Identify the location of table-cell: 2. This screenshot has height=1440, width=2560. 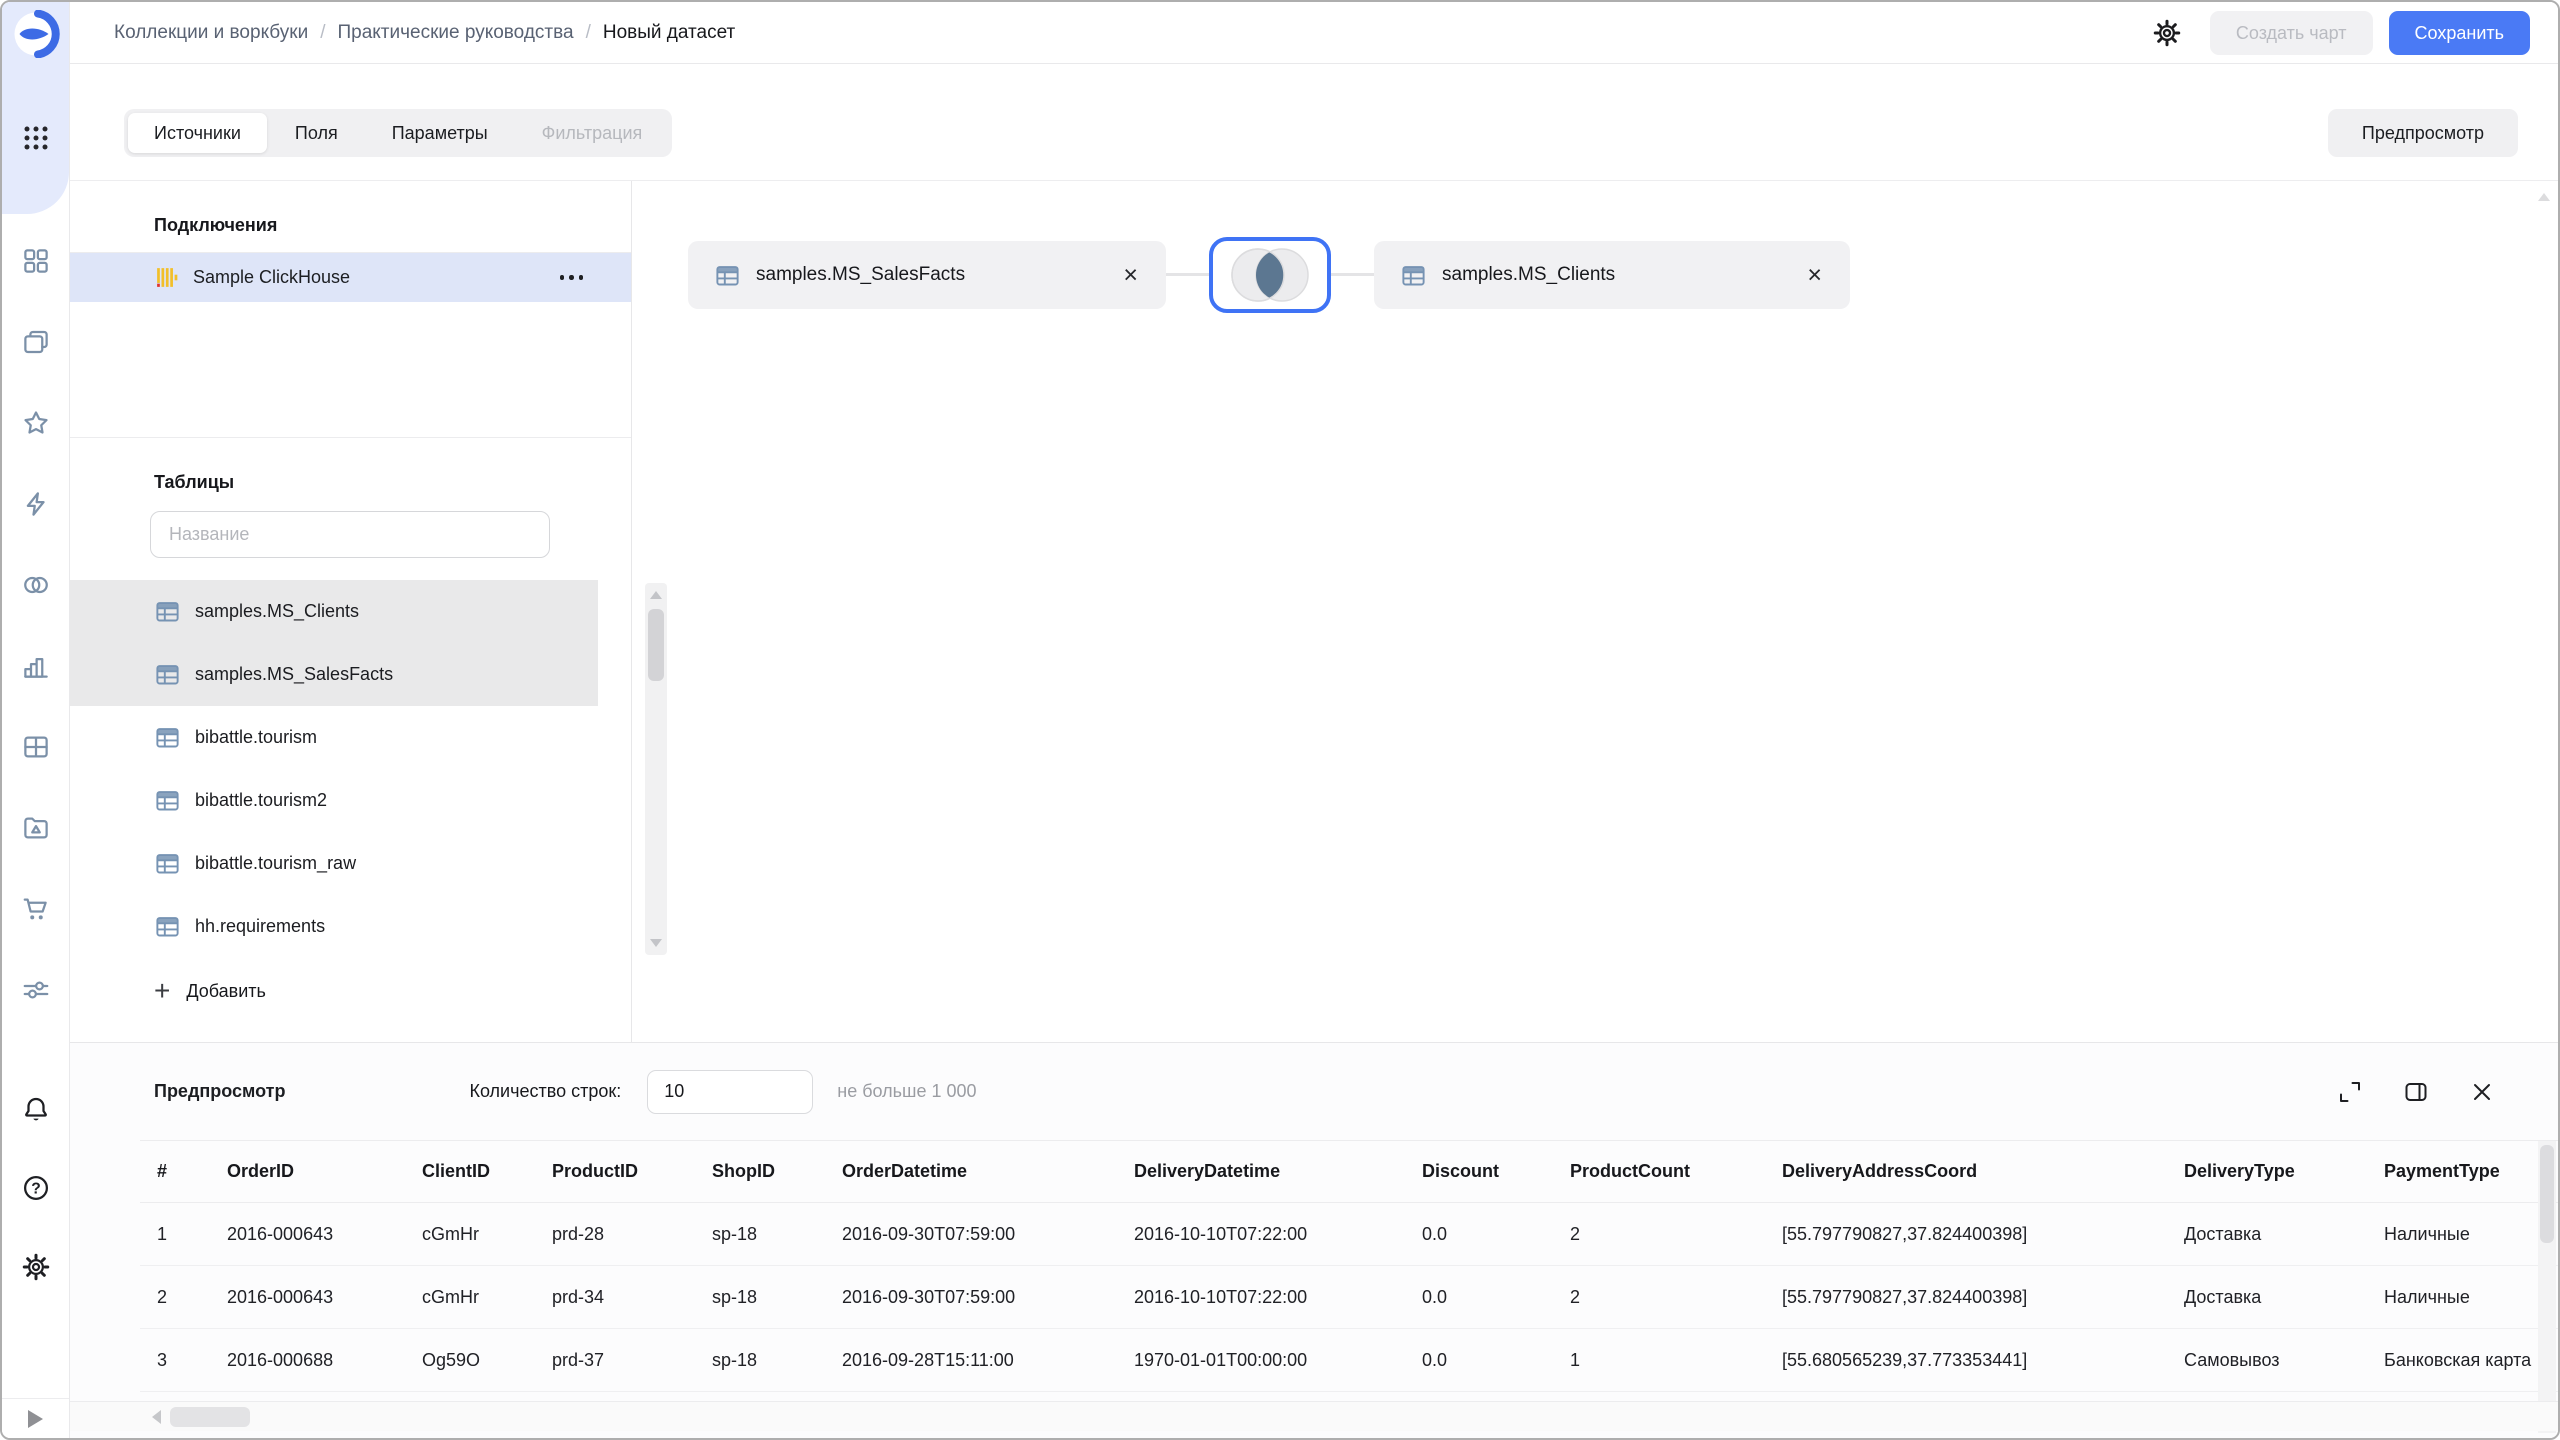
(1575, 1233).